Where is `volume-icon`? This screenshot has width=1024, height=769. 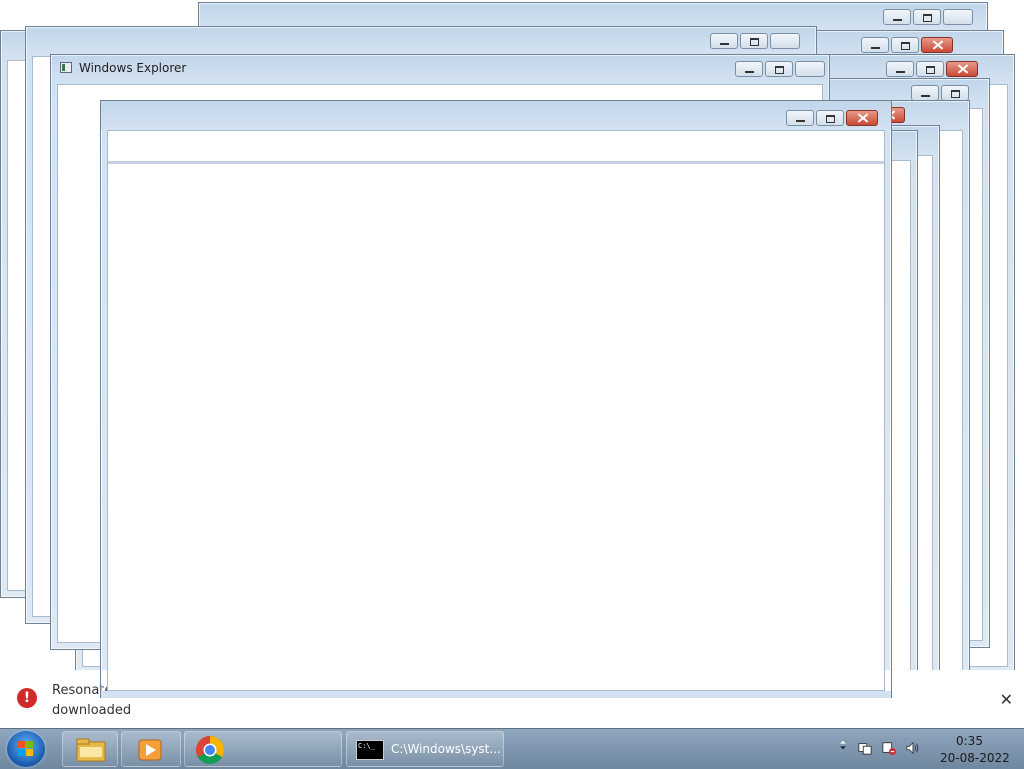
volume-icon is located at coordinates (913, 748).